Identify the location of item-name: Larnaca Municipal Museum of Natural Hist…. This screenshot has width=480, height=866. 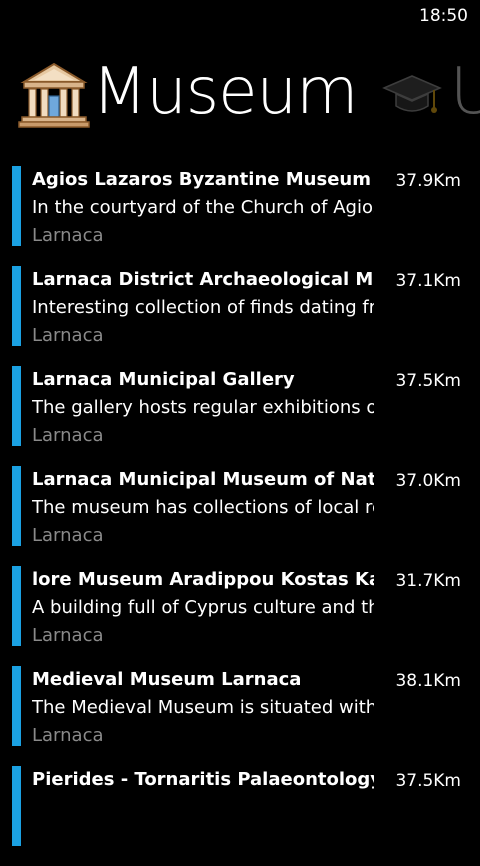
(203, 479).